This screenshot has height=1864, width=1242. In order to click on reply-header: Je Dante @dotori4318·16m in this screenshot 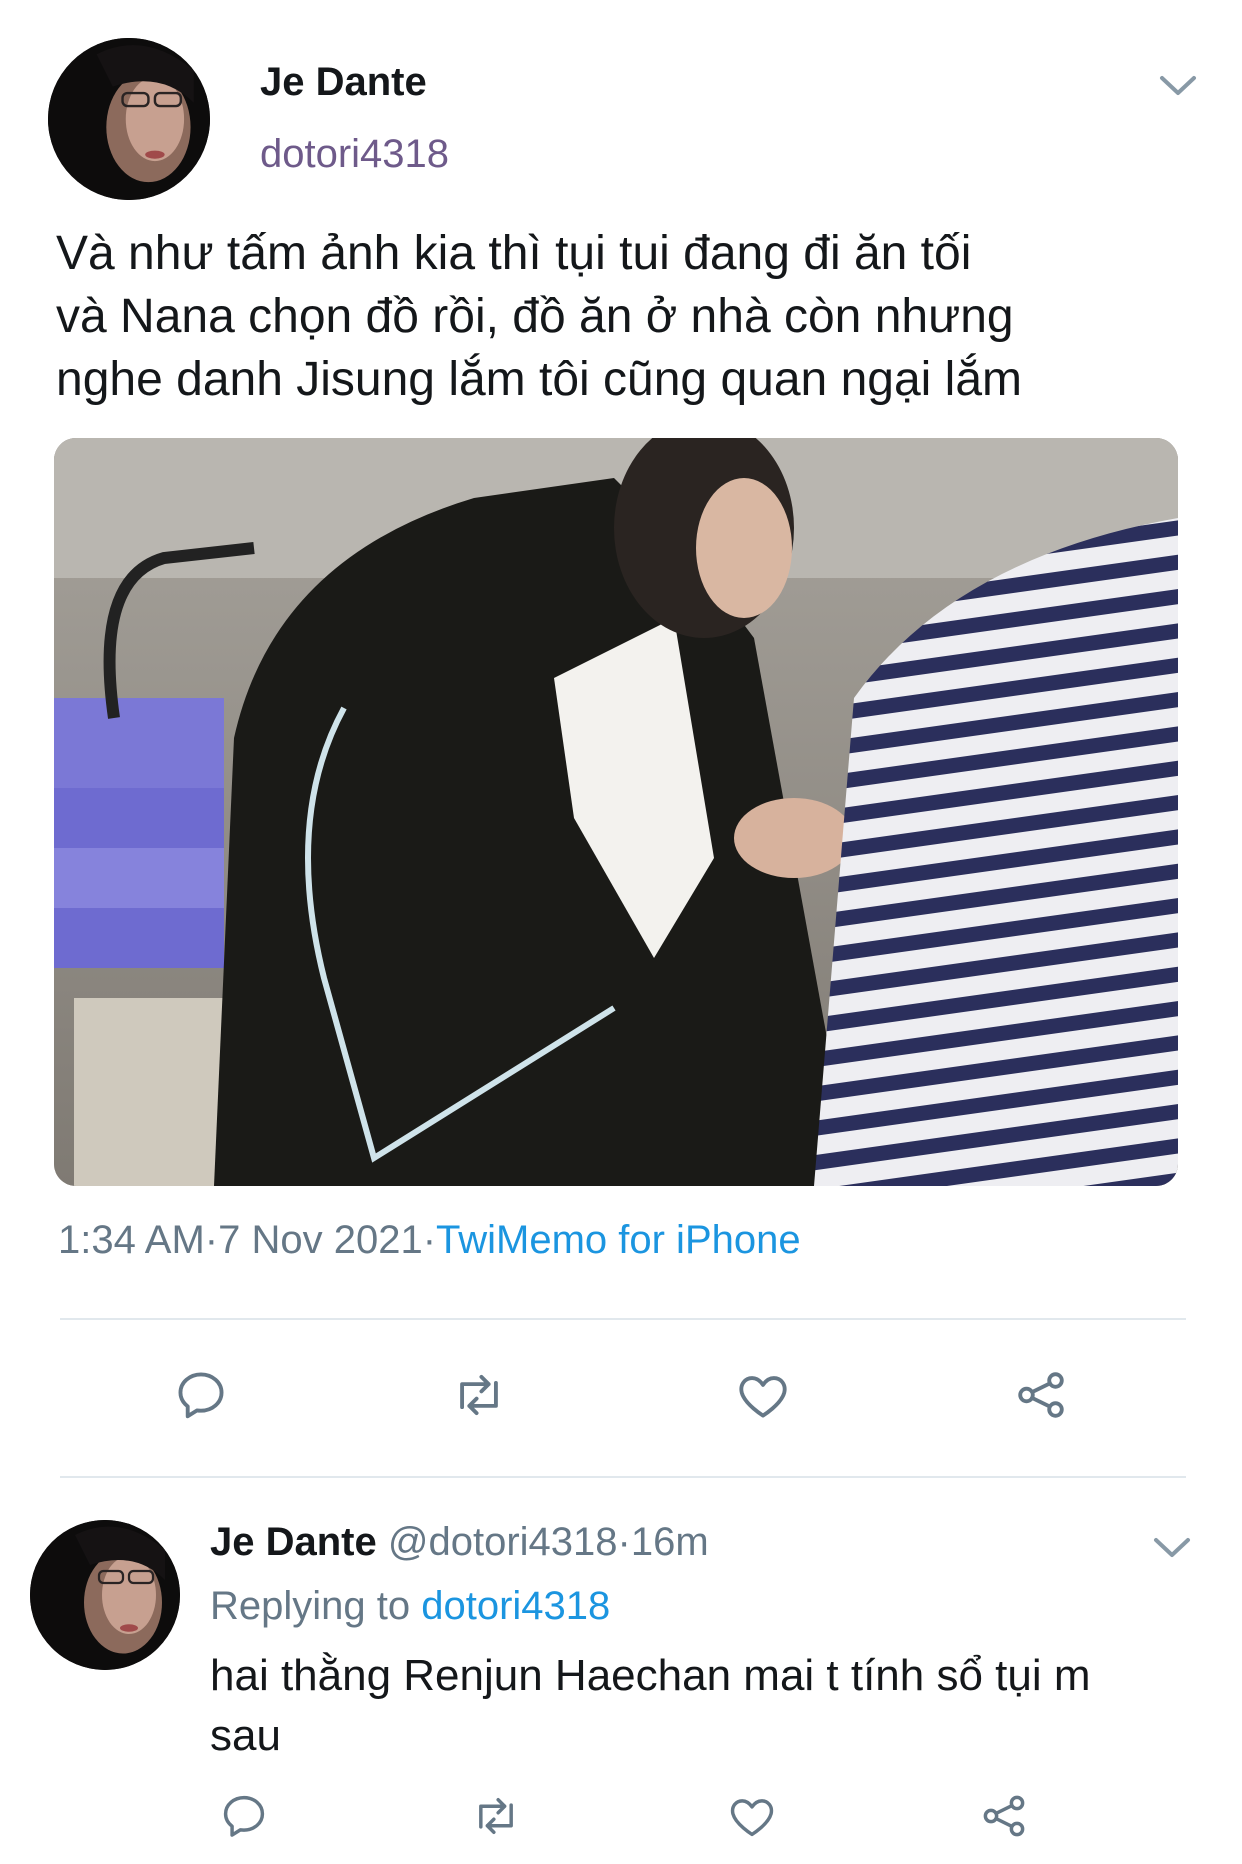, I will do `click(459, 1542)`.